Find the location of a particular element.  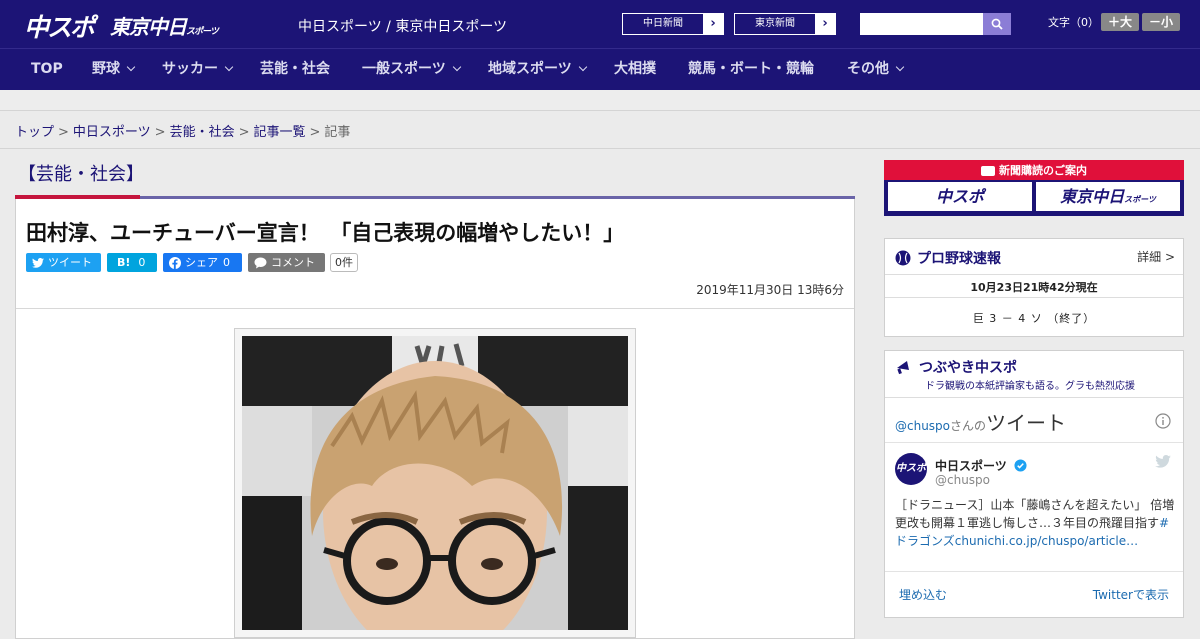

speech-bubble-icon is located at coordinates (260, 262).